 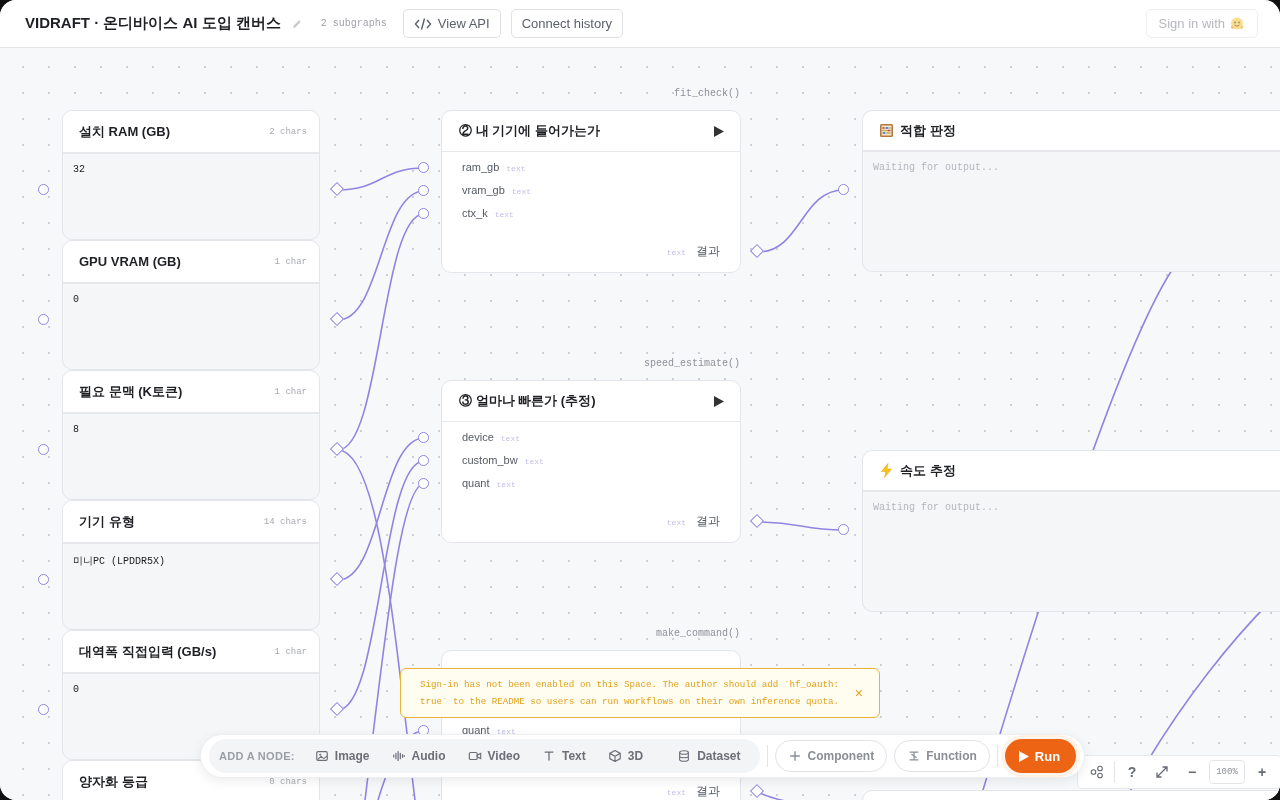 What do you see at coordinates (483, 190) in the screenshot?
I see `parameter-name: vram_gb` at bounding box center [483, 190].